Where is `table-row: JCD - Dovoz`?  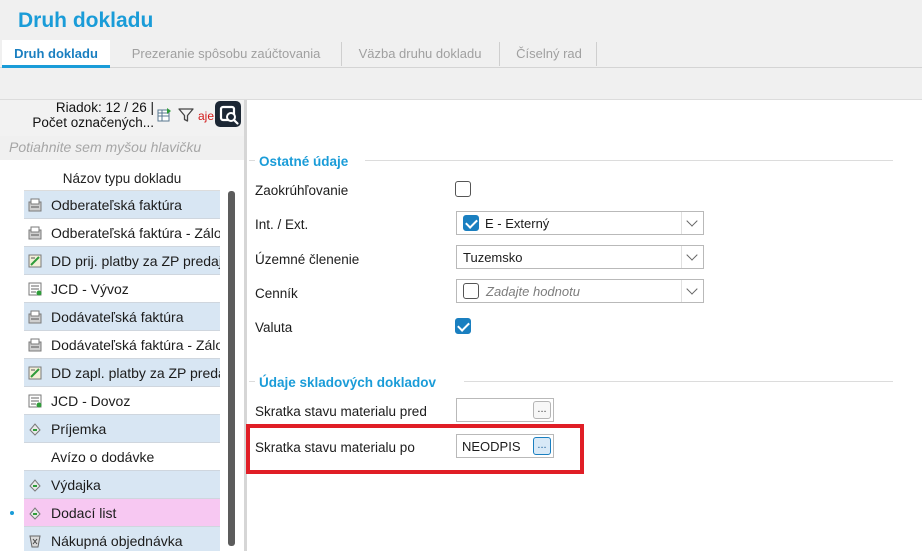 table-row: JCD - Dovoz is located at coordinates (122, 401).